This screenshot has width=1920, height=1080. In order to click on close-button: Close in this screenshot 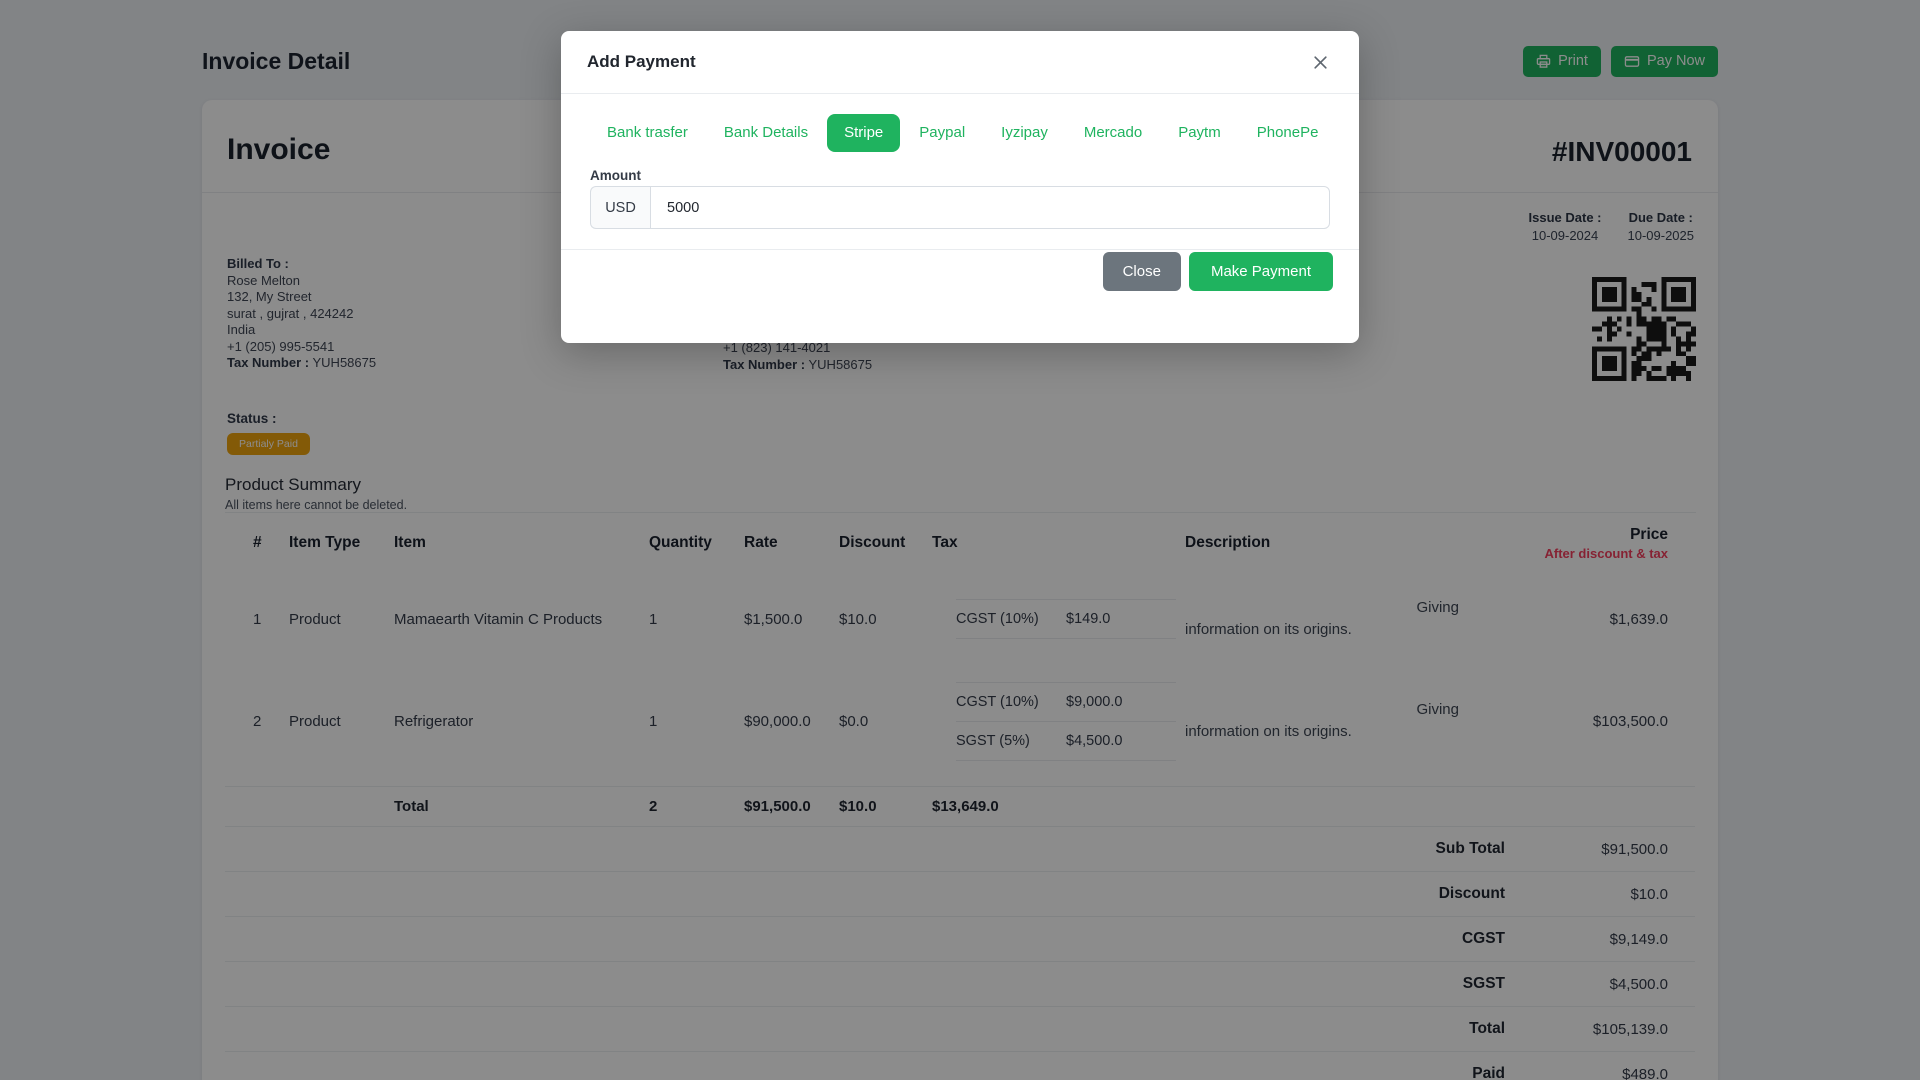, I will do `click(1141, 271)`.